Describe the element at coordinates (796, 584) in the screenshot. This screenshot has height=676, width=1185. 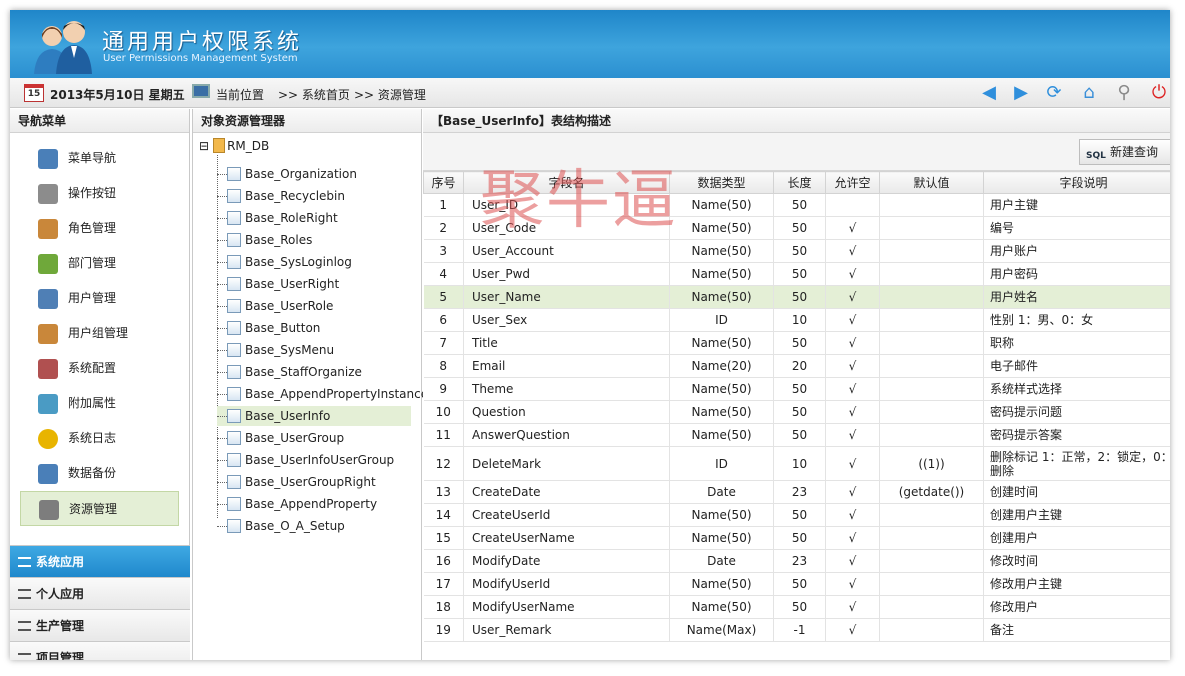
I see `table-row: 17 ModifyUserId Name(50) 50 √ 修改用户主键` at that location.